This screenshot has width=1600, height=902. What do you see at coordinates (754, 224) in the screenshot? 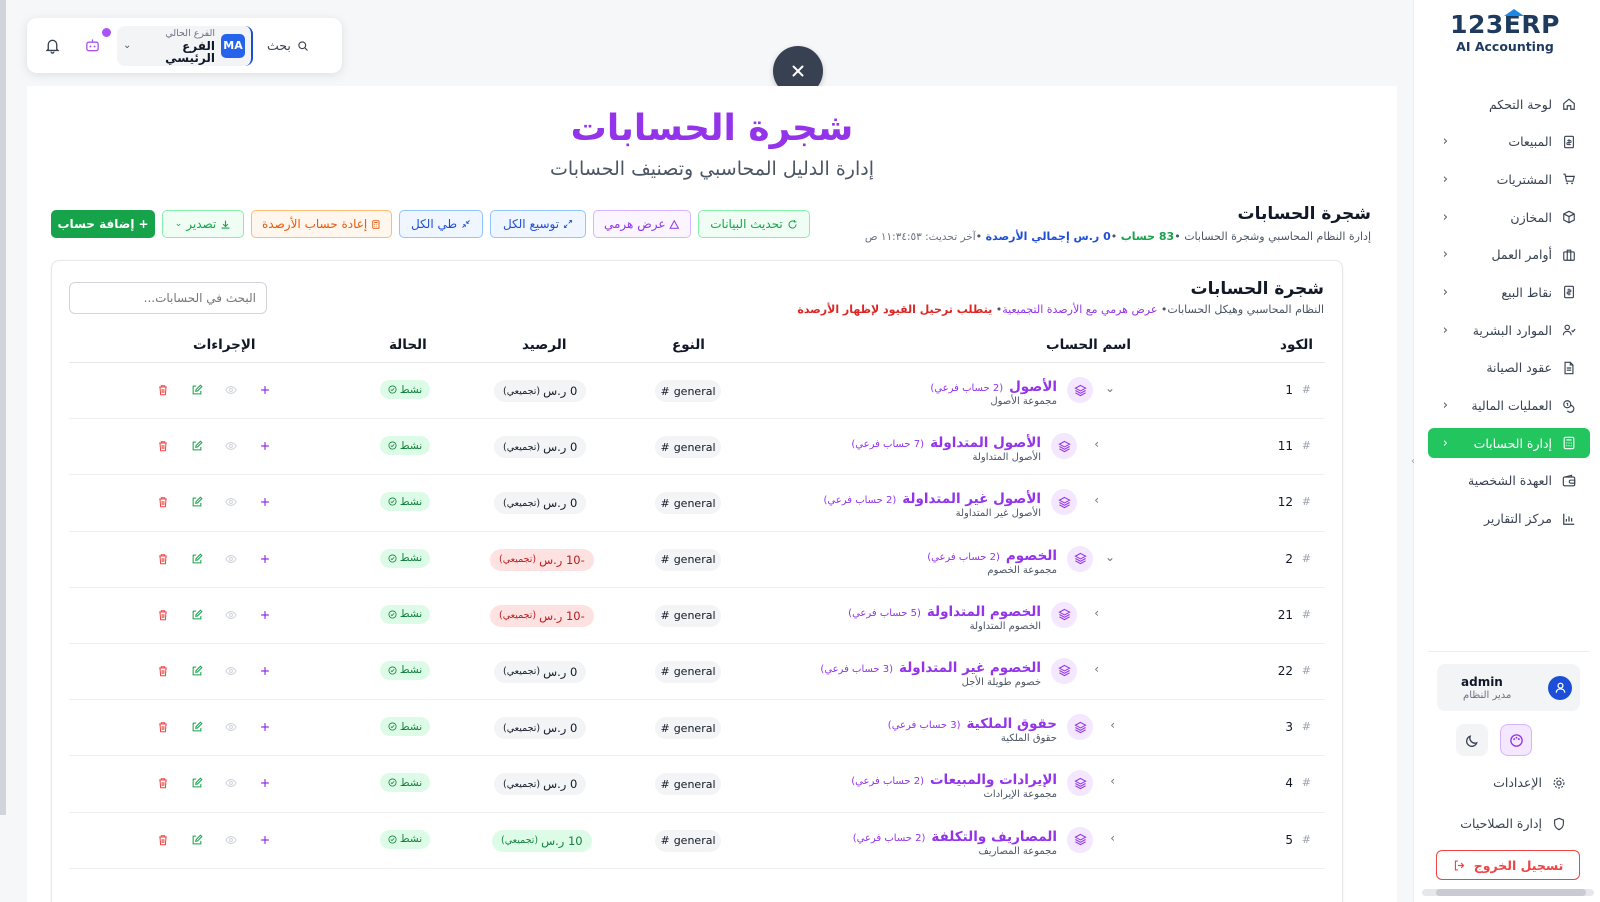
I see `refresh-data-button: تحديث البيانات` at bounding box center [754, 224].